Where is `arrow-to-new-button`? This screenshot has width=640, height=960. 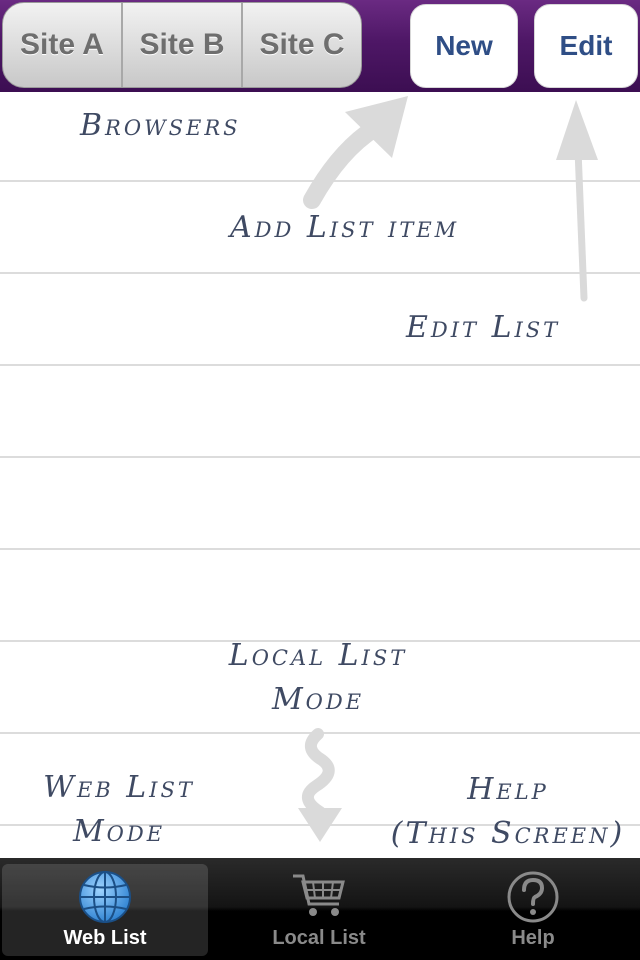 arrow-to-new-button is located at coordinates (355, 152).